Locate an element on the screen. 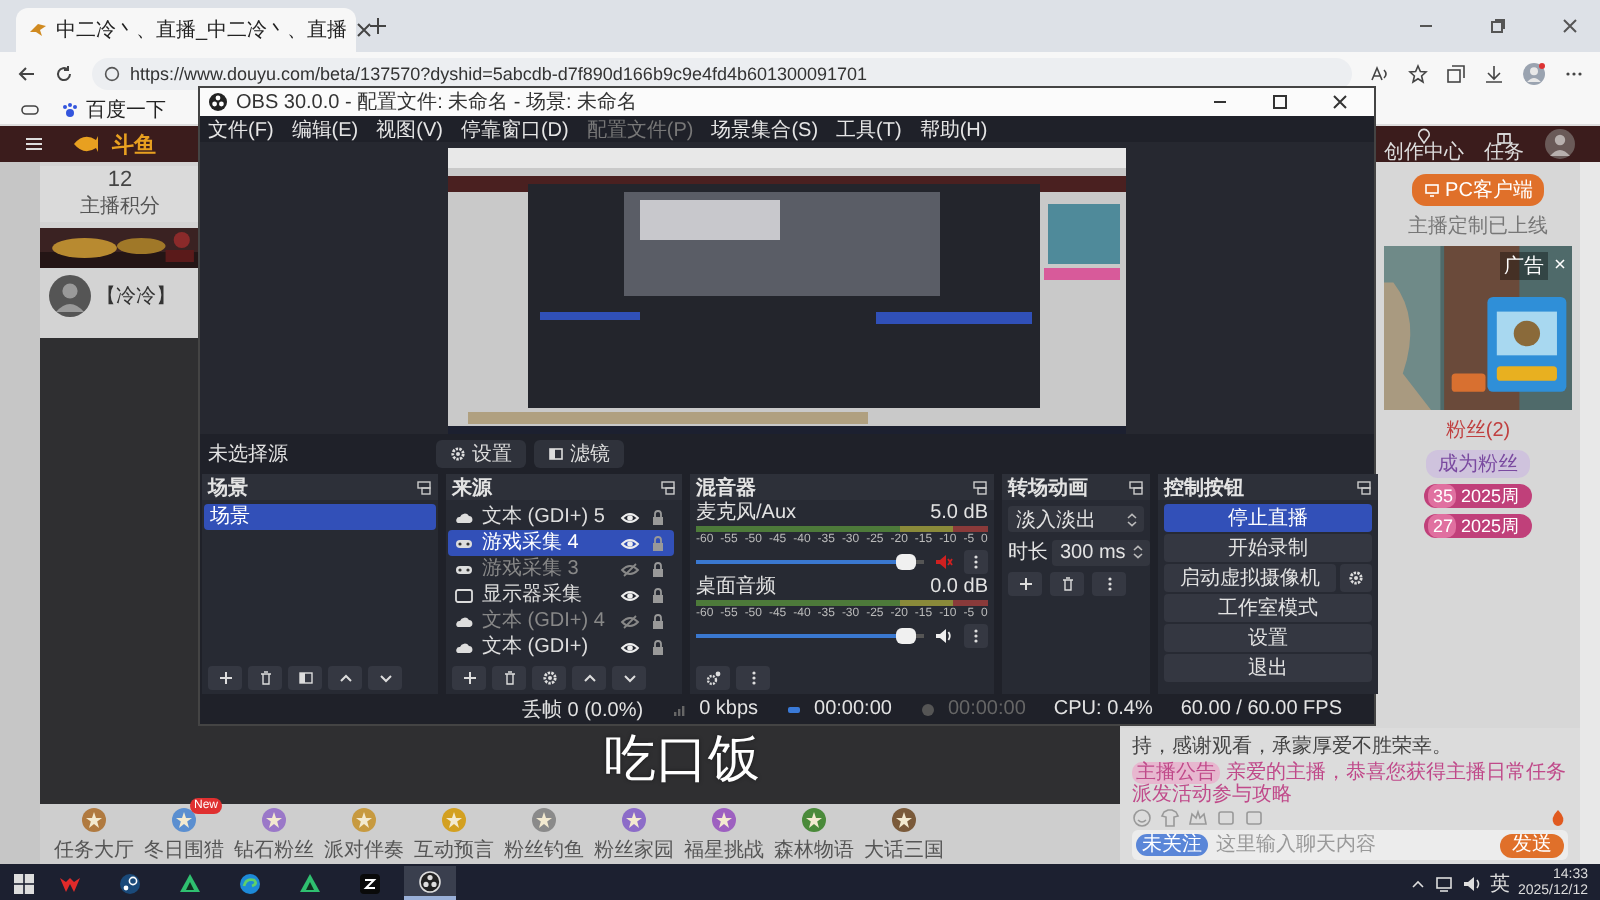 The width and height of the screenshot is (1600, 900). control-button: 设置 is located at coordinates (1268, 638).